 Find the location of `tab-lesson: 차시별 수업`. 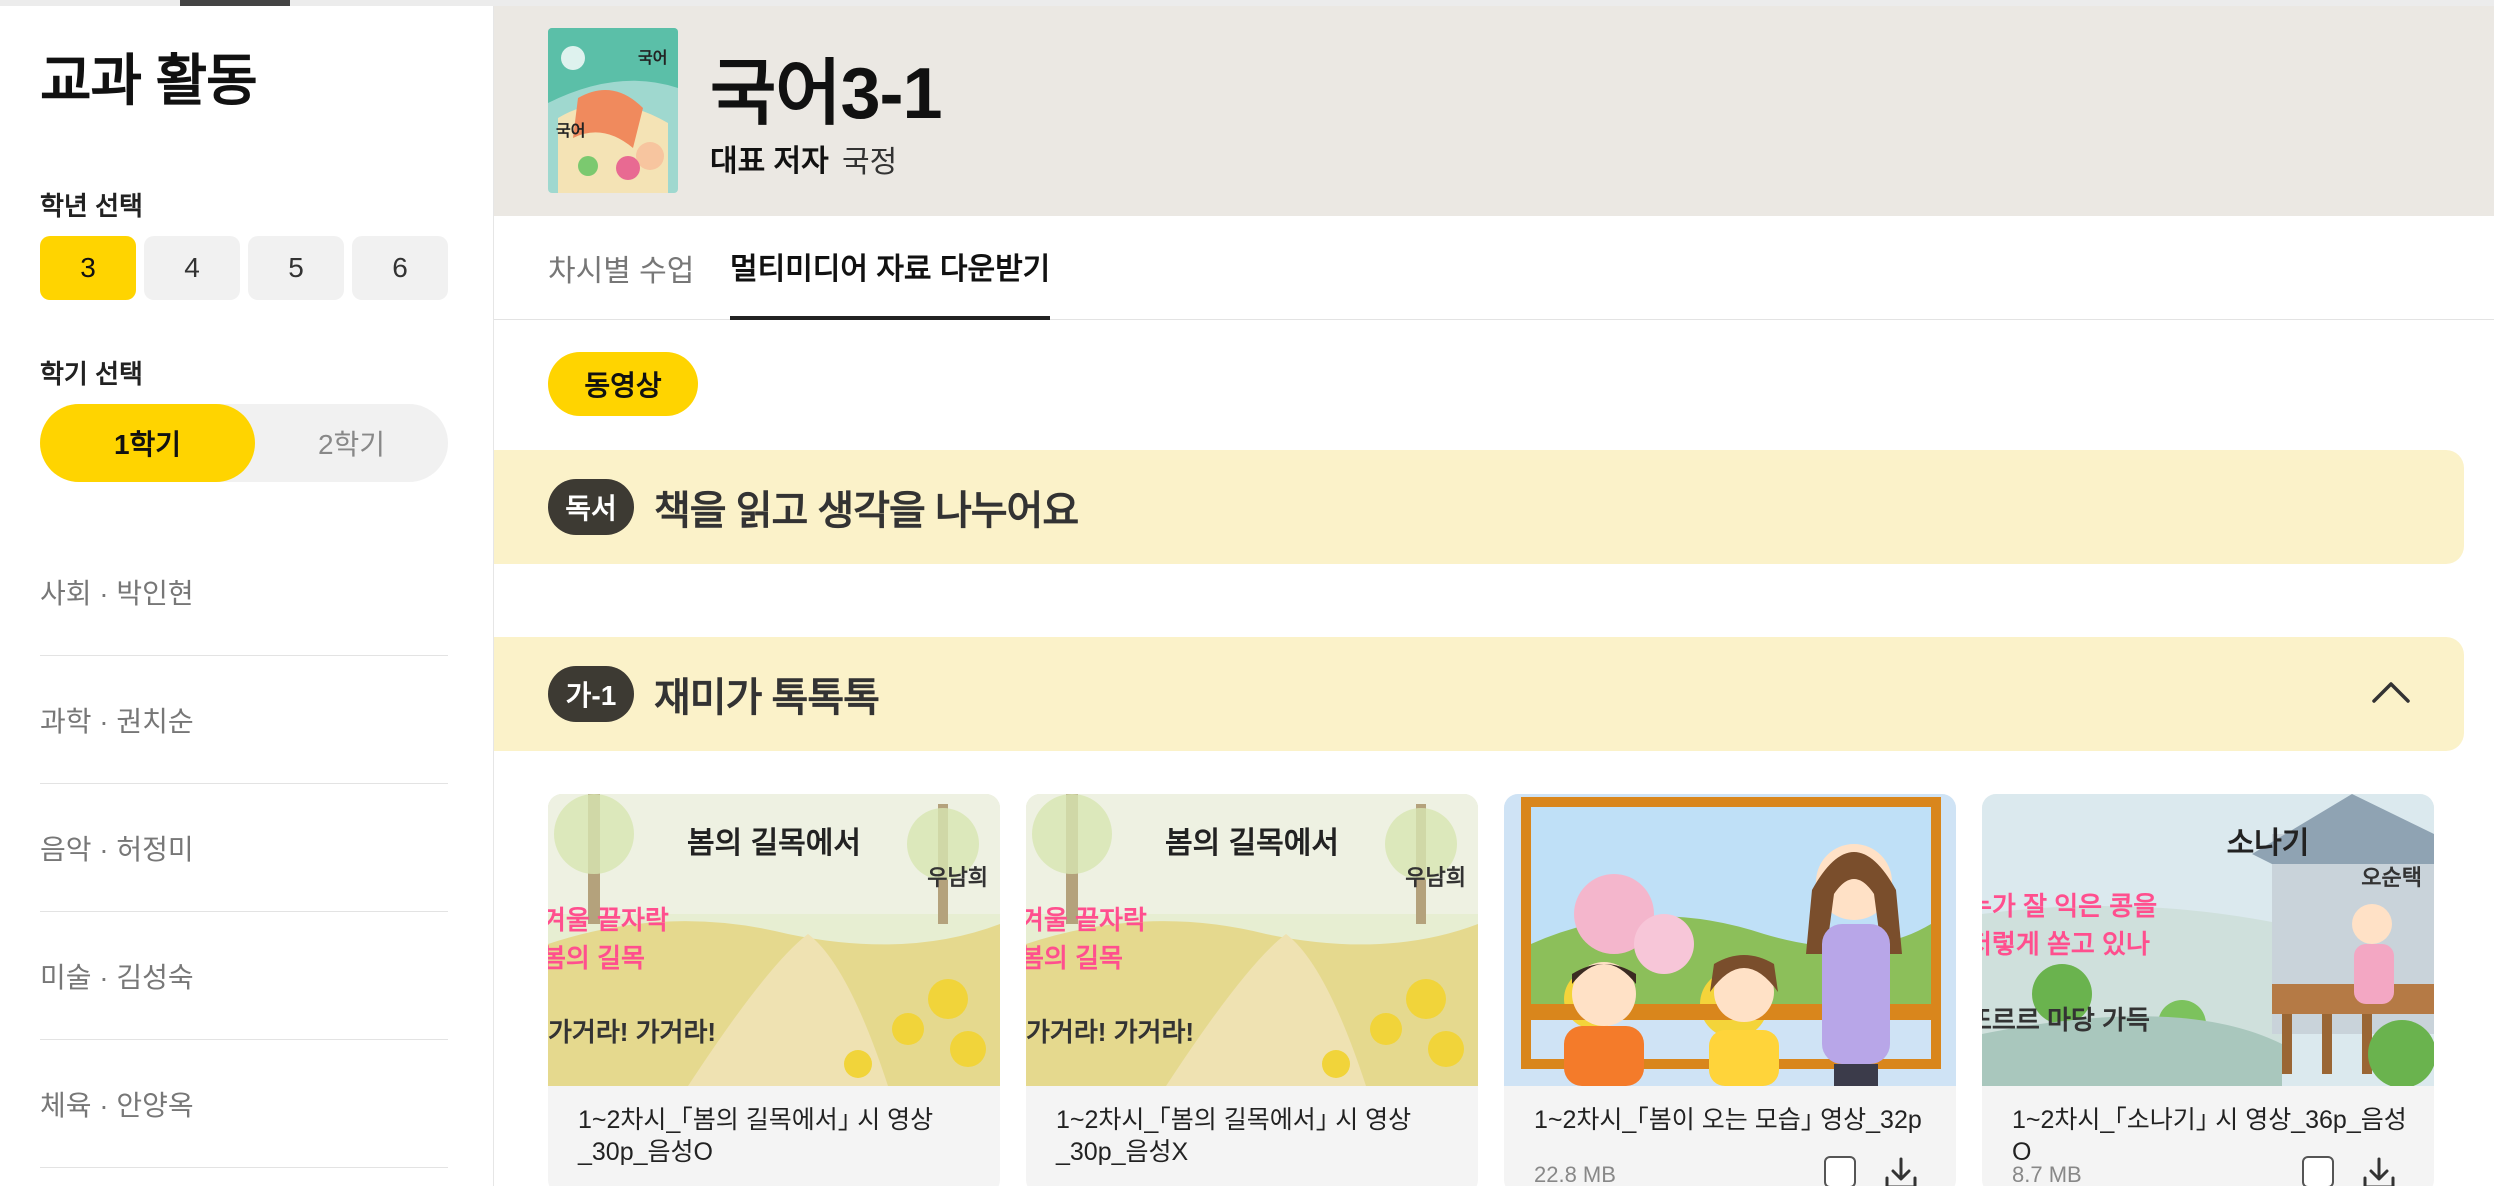

tab-lesson: 차시별 수업 is located at coordinates (621, 268).